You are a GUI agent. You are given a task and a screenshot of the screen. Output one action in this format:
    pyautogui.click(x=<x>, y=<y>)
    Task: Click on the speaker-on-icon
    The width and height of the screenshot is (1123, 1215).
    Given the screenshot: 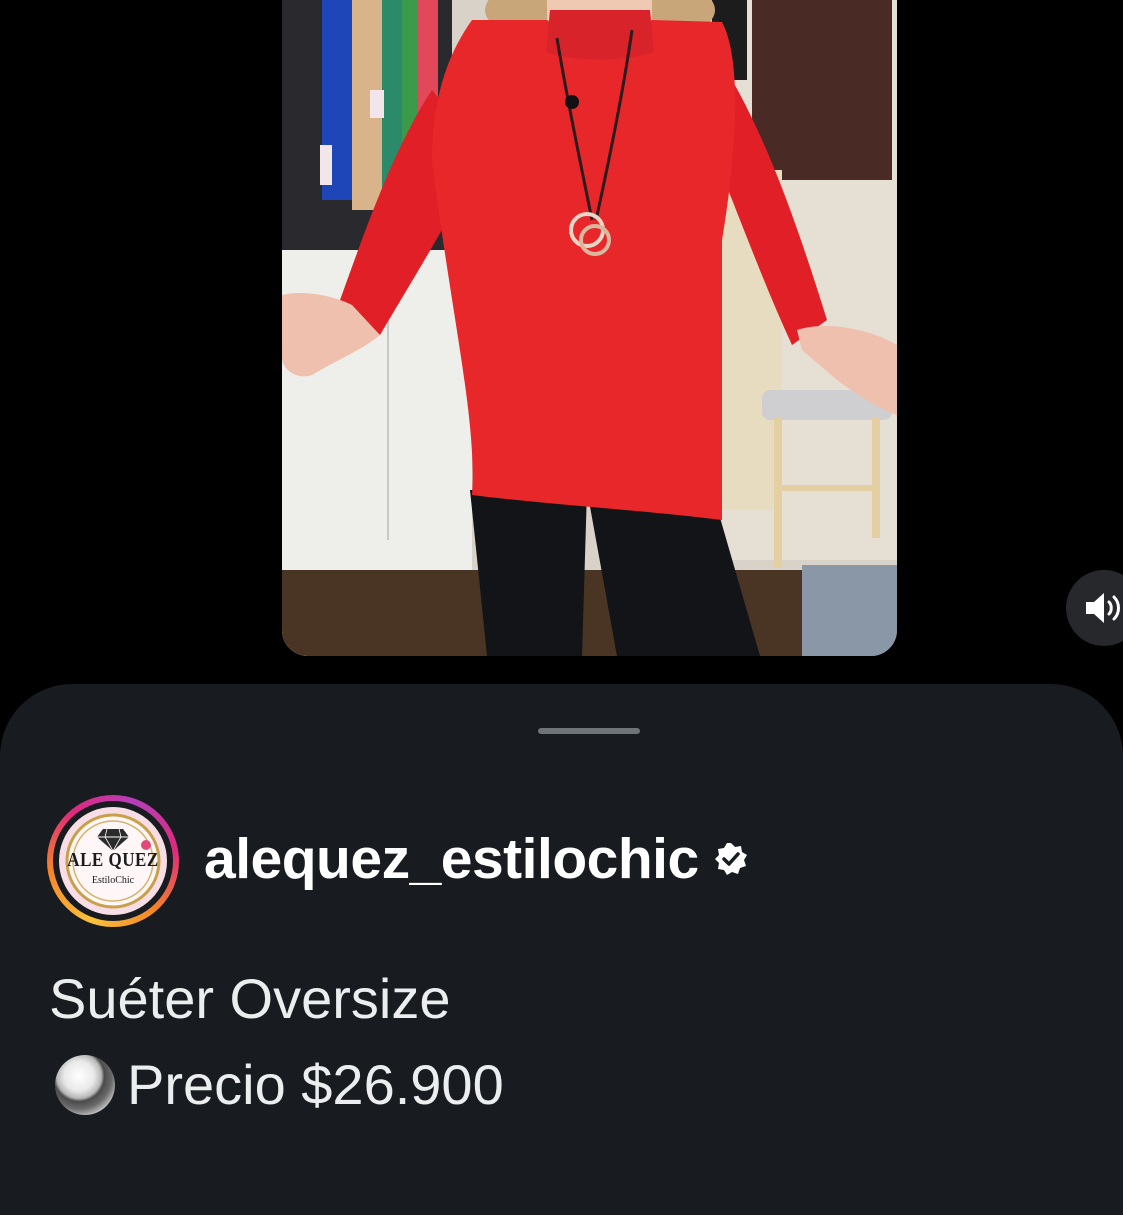 What is the action you would take?
    pyautogui.click(x=1103, y=608)
    